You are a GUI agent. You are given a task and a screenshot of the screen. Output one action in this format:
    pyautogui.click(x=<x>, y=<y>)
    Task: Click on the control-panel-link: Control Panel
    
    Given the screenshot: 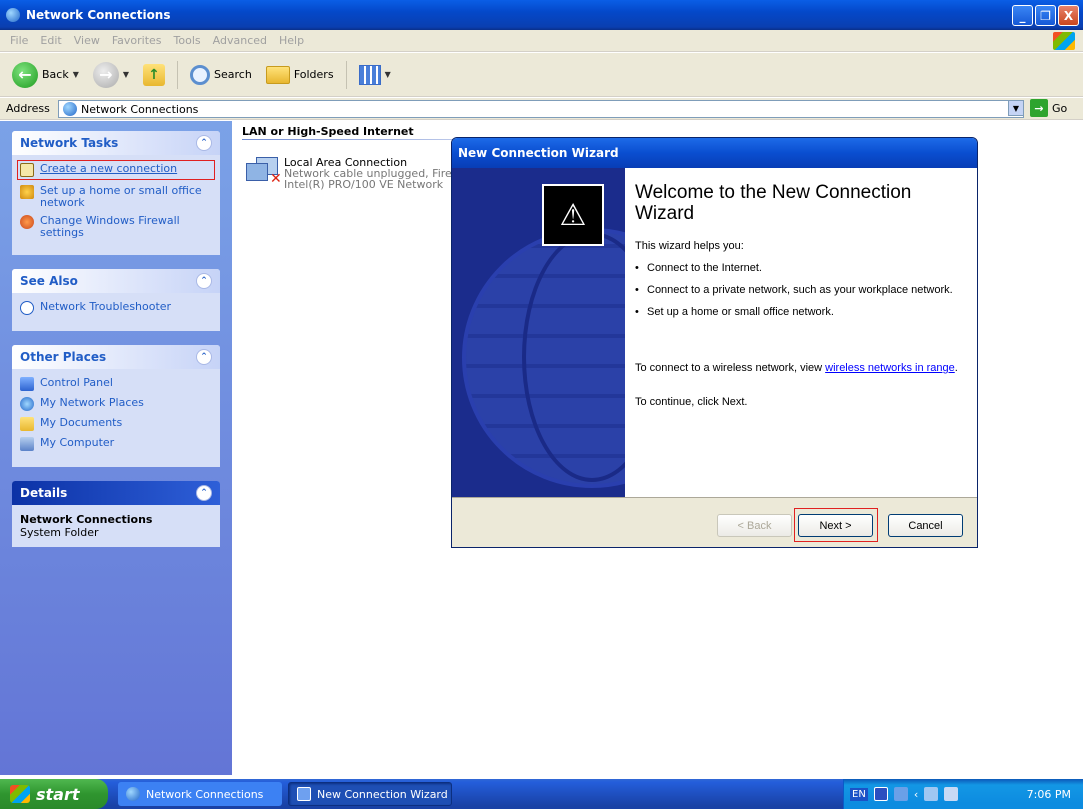 What is the action you would take?
    pyautogui.click(x=116, y=384)
    